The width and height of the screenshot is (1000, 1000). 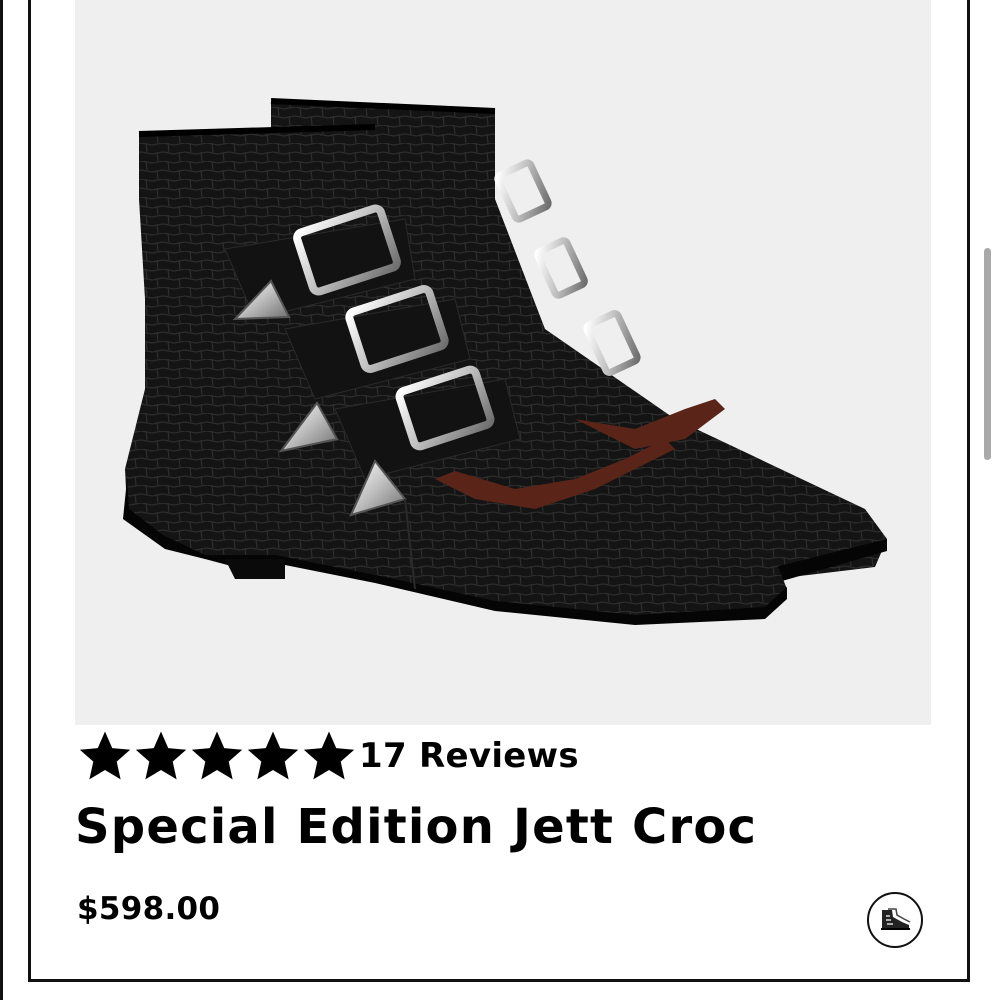 I want to click on rating-row: 17 Reviews, so click(x=328, y=756).